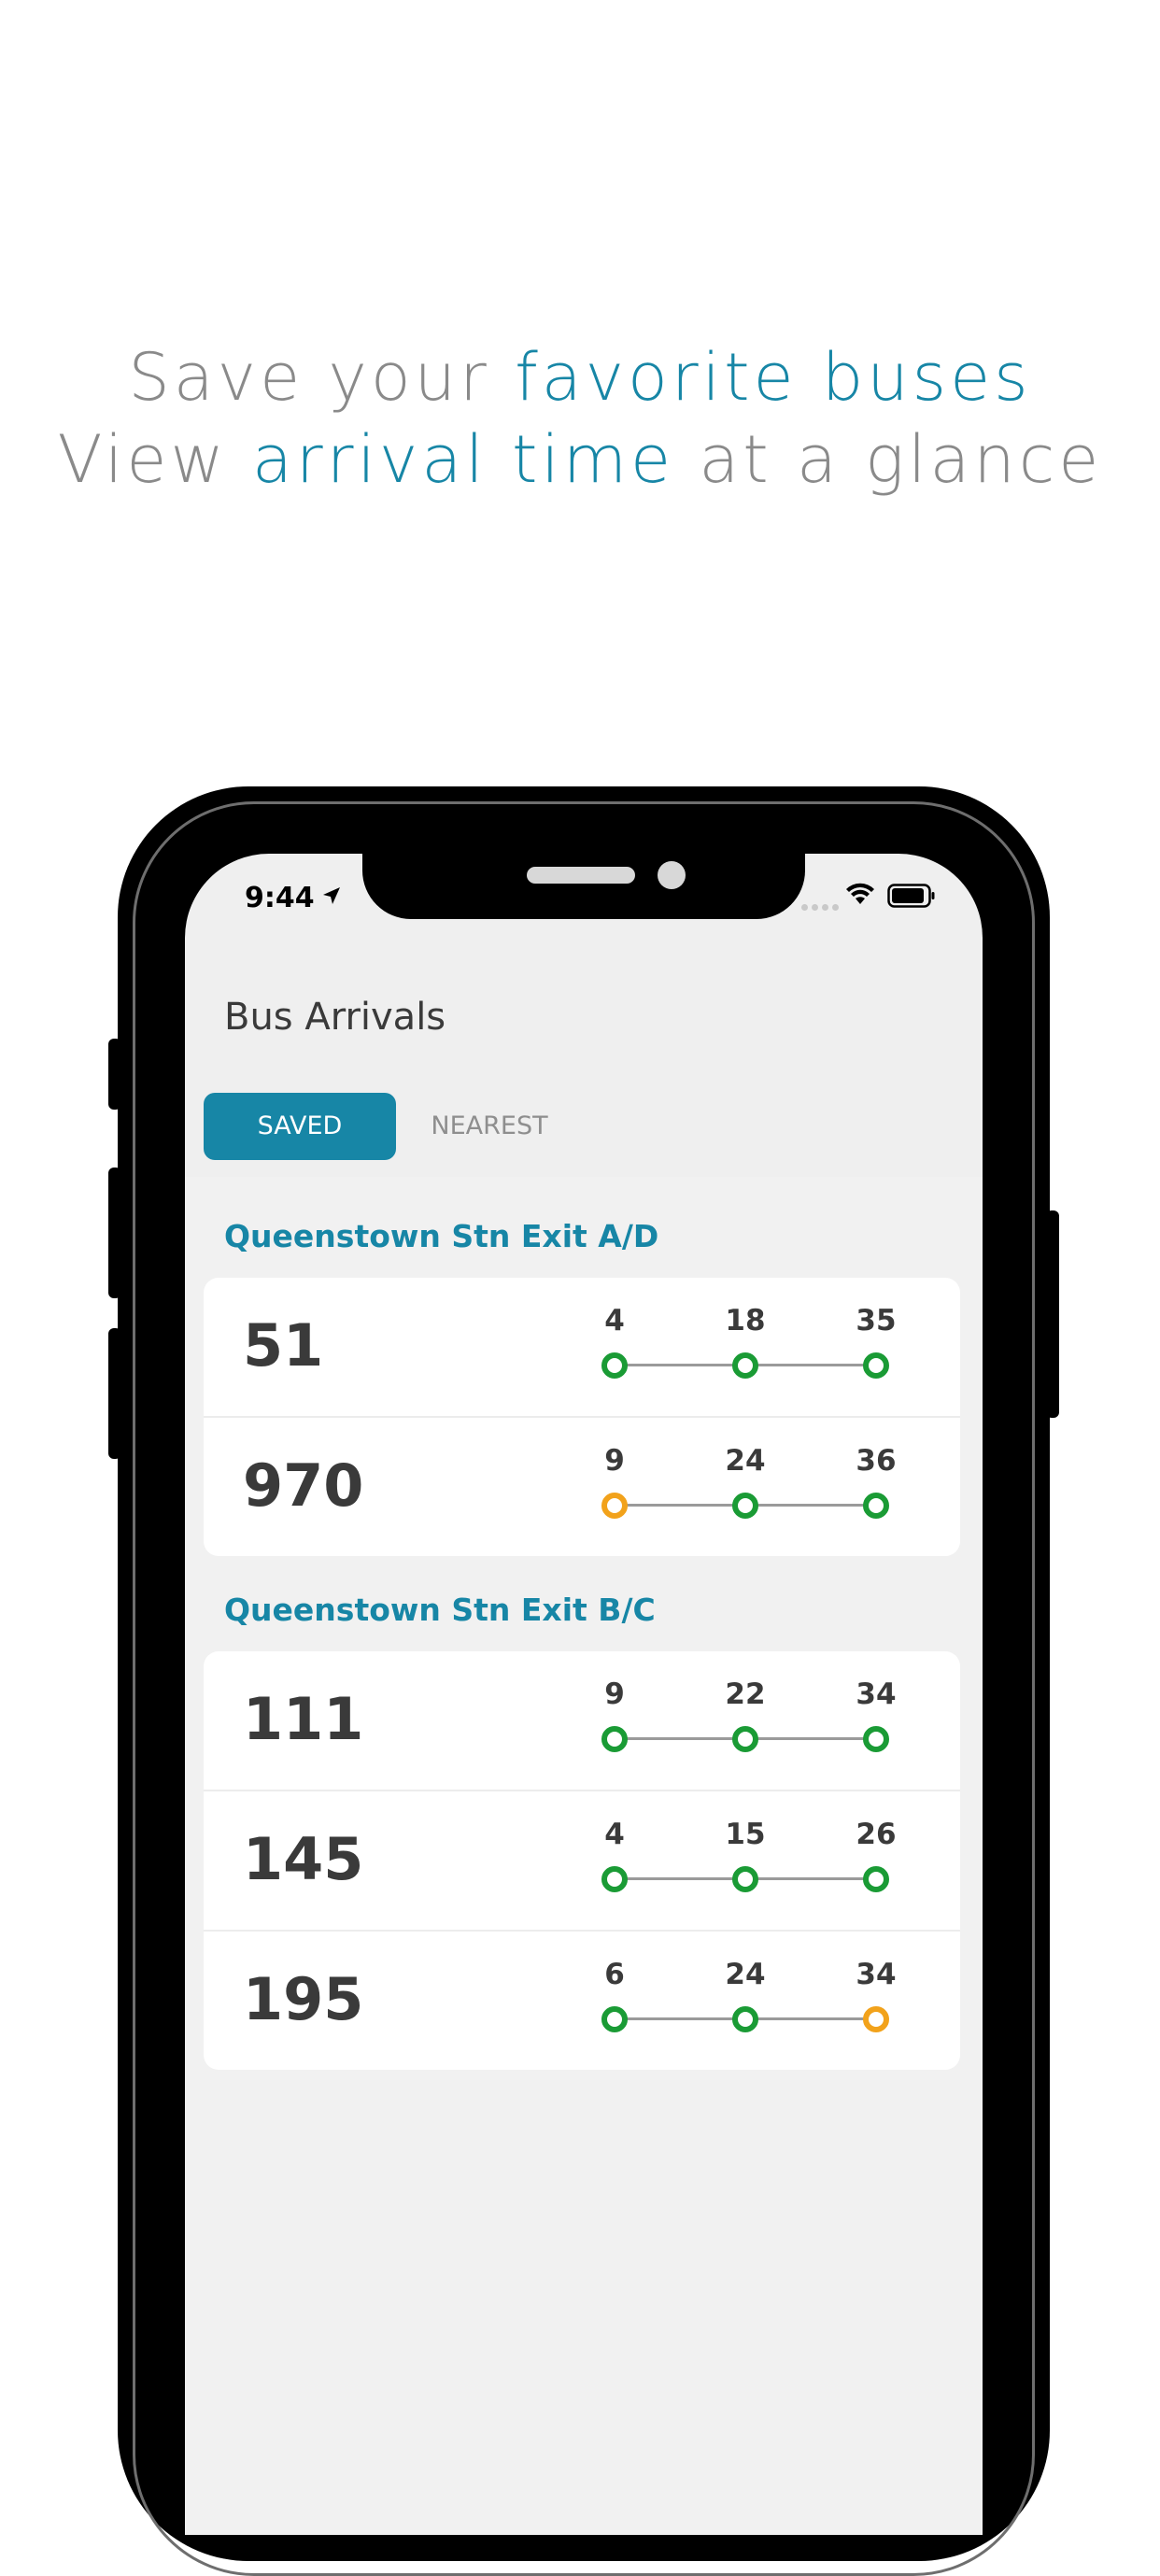  I want to click on bus-number: 145, so click(304, 1859).